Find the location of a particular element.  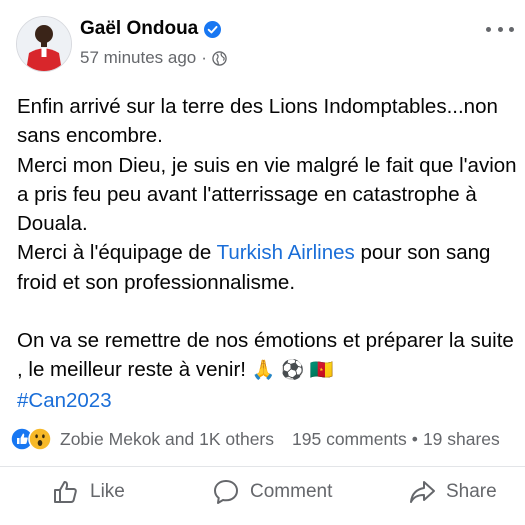

hashtag-link: #Can2023 is located at coordinates (64, 400).